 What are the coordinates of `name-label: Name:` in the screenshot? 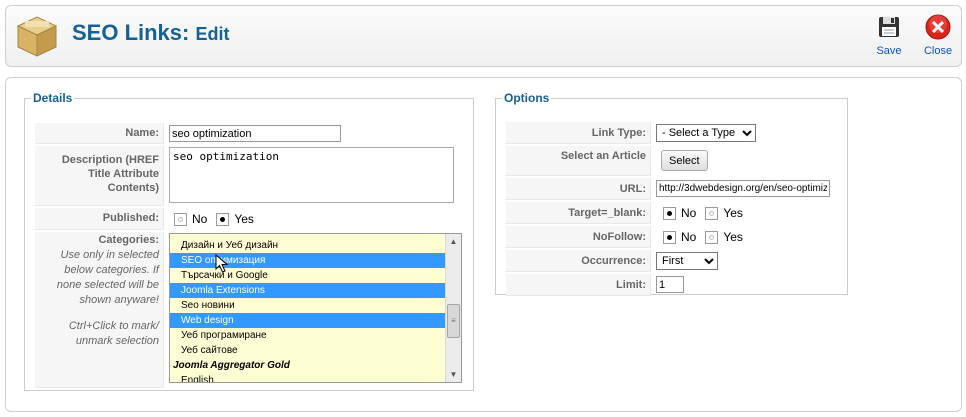 It's located at (99, 133).